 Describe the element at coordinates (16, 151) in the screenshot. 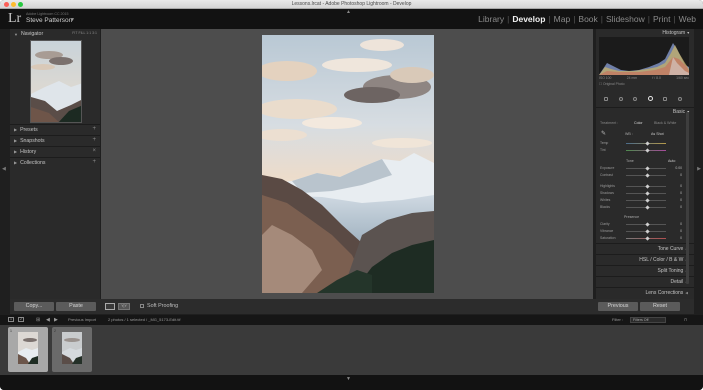

I see `triangle-right-icon: ▶` at that location.